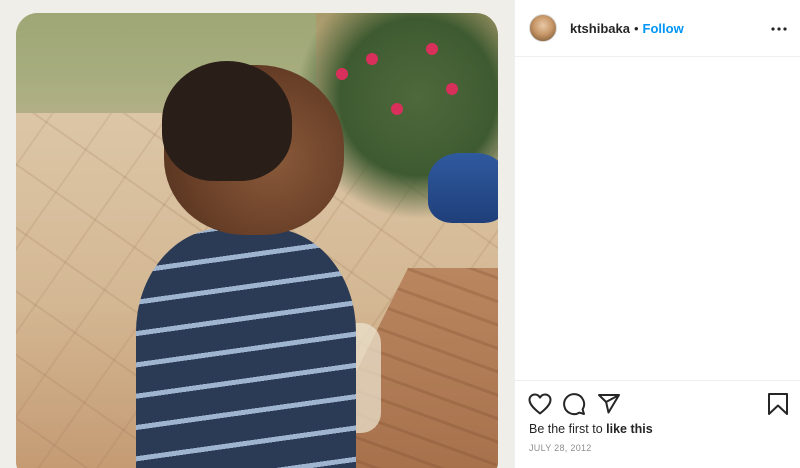  Describe the element at coordinates (227, 121) in the screenshot. I see `photo-child-hair` at that location.